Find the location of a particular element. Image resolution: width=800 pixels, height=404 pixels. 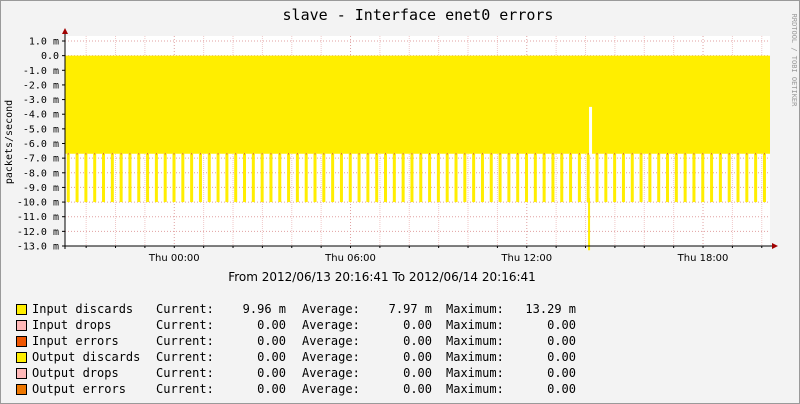

legend-maximum-value: 13.29 m is located at coordinates (550, 309).